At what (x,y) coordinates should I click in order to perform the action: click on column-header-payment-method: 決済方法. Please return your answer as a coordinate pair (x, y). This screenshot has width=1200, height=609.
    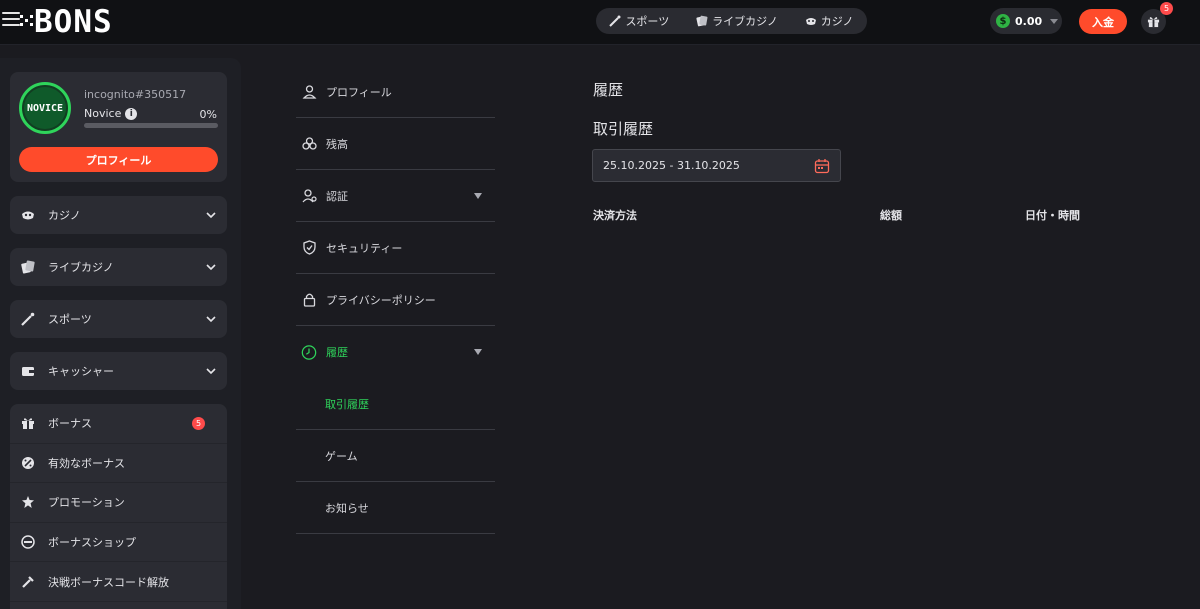
    Looking at the image, I should click on (615, 215).